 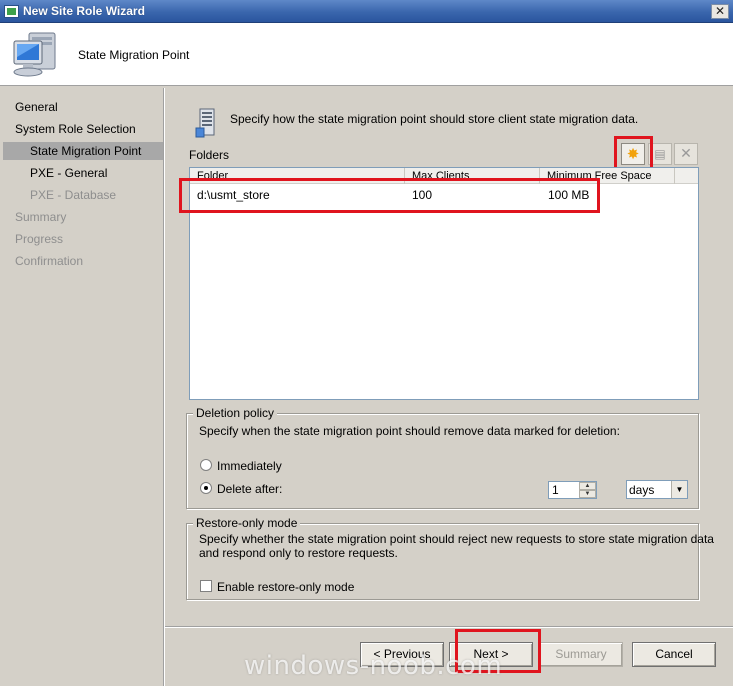 I want to click on restore-only-title: Restore-only mode, so click(x=247, y=523).